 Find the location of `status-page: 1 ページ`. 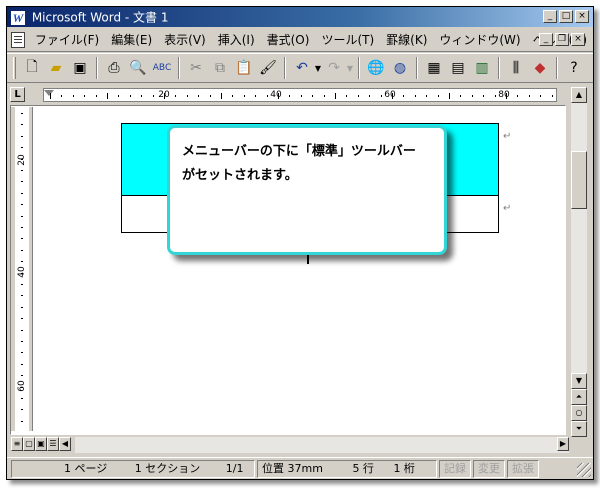

status-page: 1 ページ is located at coordinates (86, 468).